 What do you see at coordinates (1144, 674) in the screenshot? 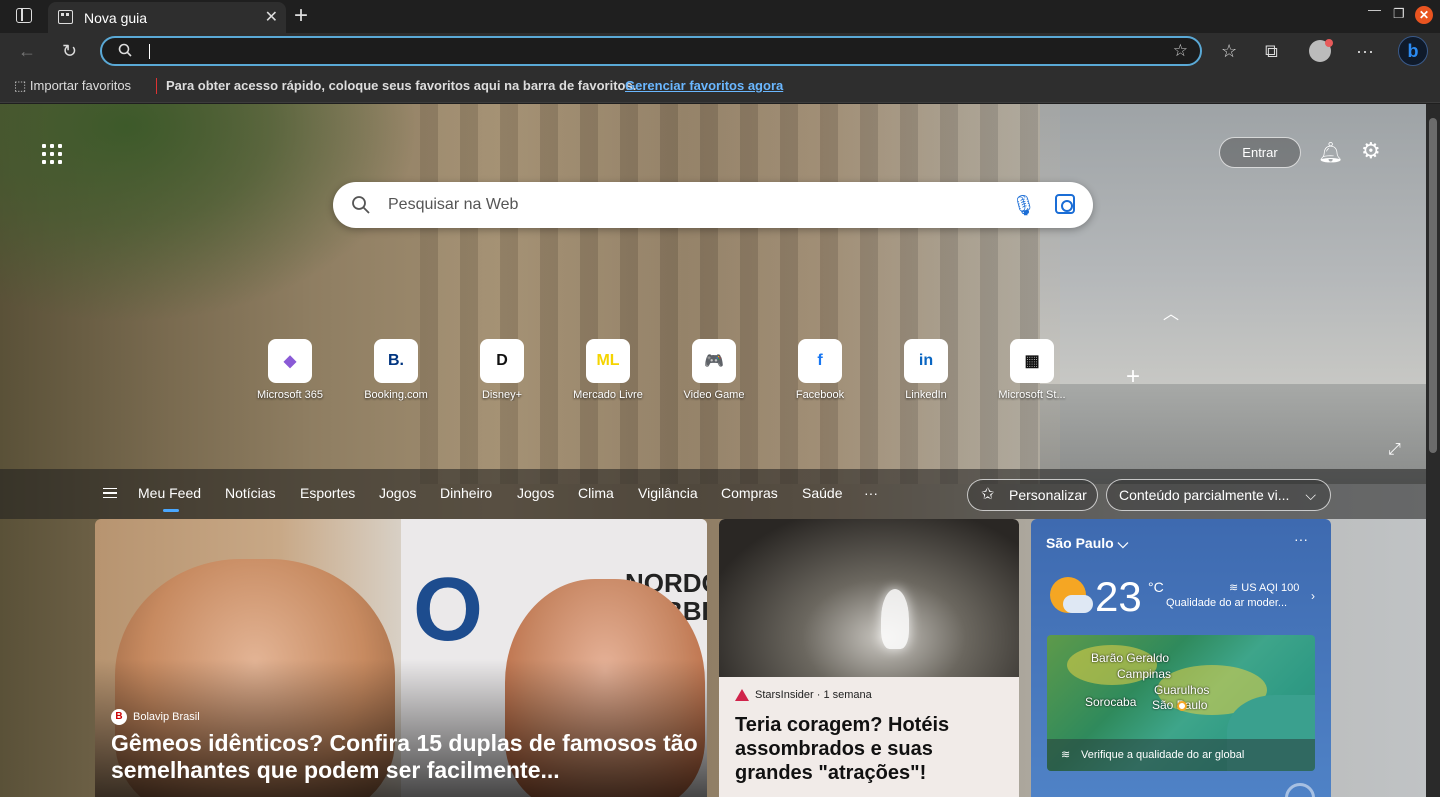
I see `map-label-campinas: Campinas` at bounding box center [1144, 674].